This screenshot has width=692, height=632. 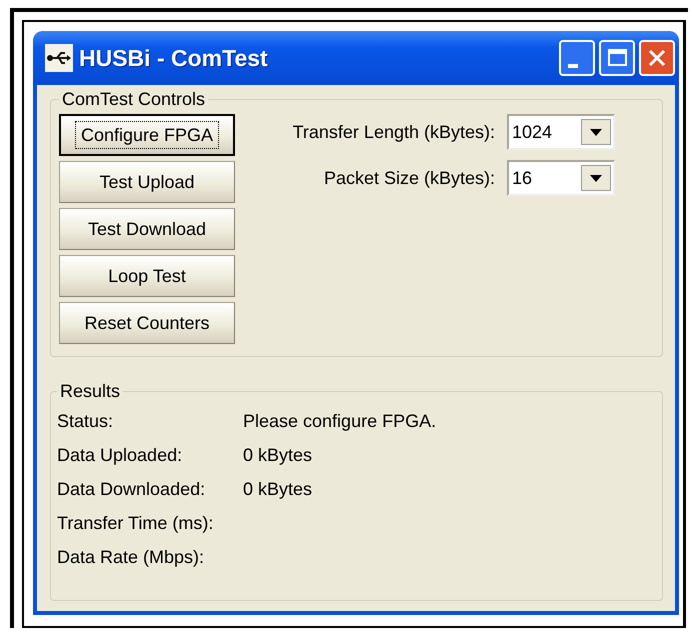 What do you see at coordinates (133, 99) in the screenshot?
I see `group-title: ComTest Controls` at bounding box center [133, 99].